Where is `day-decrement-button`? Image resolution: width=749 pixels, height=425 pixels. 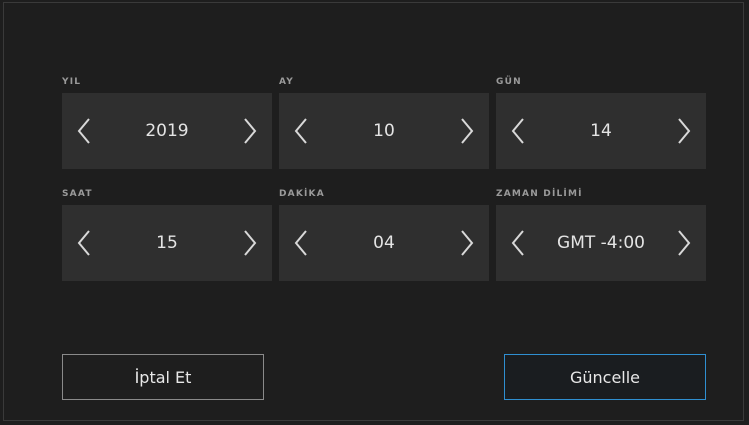 day-decrement-button is located at coordinates (518, 131).